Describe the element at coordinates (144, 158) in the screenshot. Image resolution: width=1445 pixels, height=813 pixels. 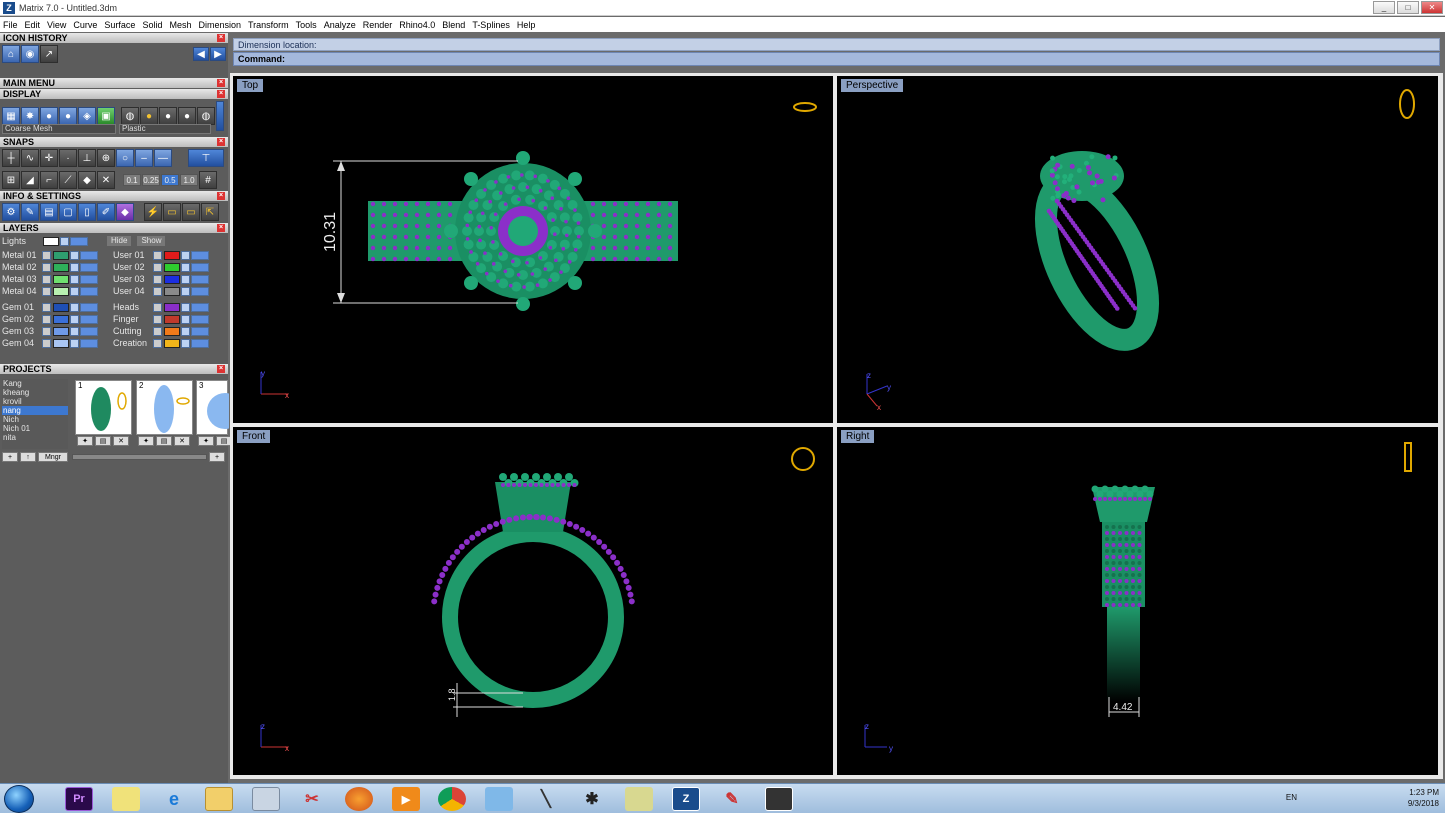
I see `snap-tan-icon: ‒` at that location.